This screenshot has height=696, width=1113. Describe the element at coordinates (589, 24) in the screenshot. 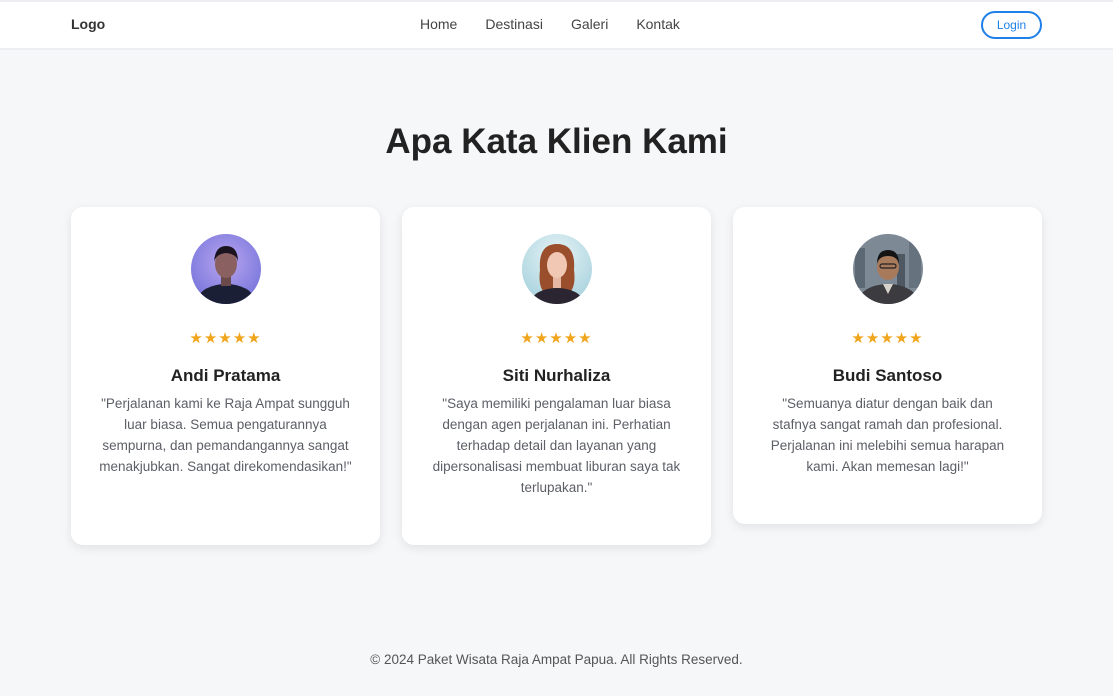

I see `nav-link-galeri: Galeri` at that location.